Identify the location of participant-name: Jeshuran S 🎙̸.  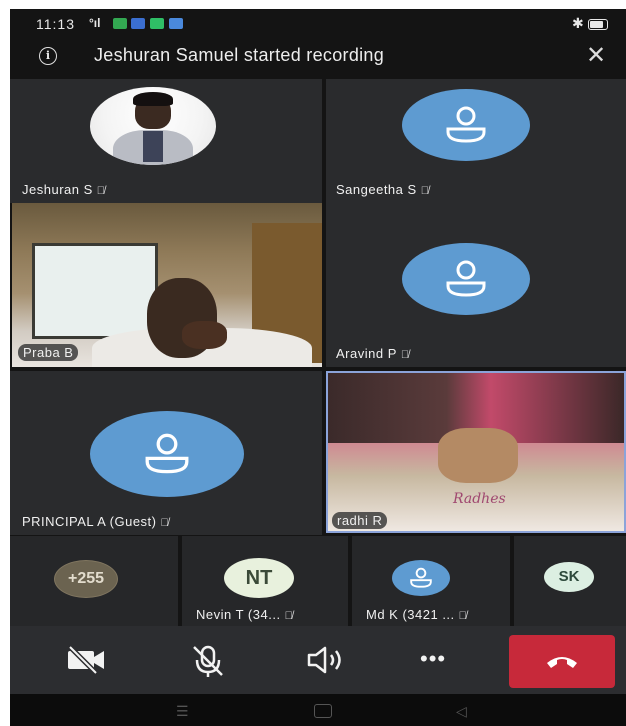
(64, 189).